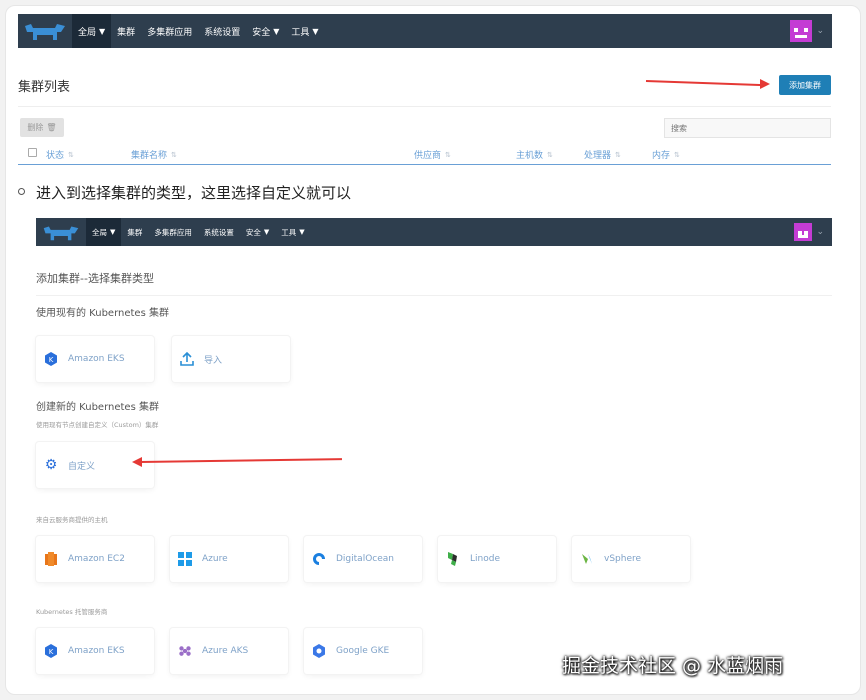 The image size is (866, 700). What do you see at coordinates (82, 466) in the screenshot?
I see `tile-label: 自定义` at bounding box center [82, 466].